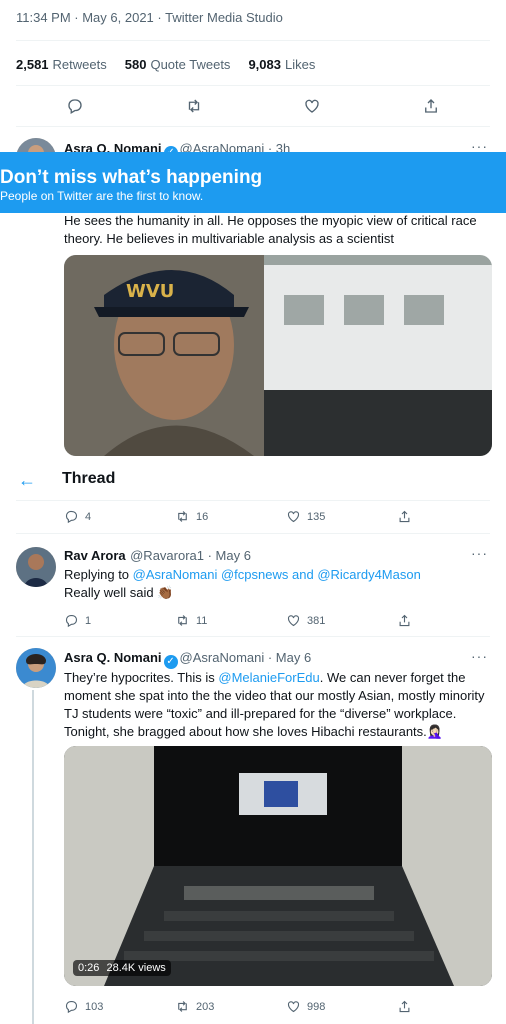 The image size is (506, 1024). I want to click on like-button: 381, so click(341, 620).